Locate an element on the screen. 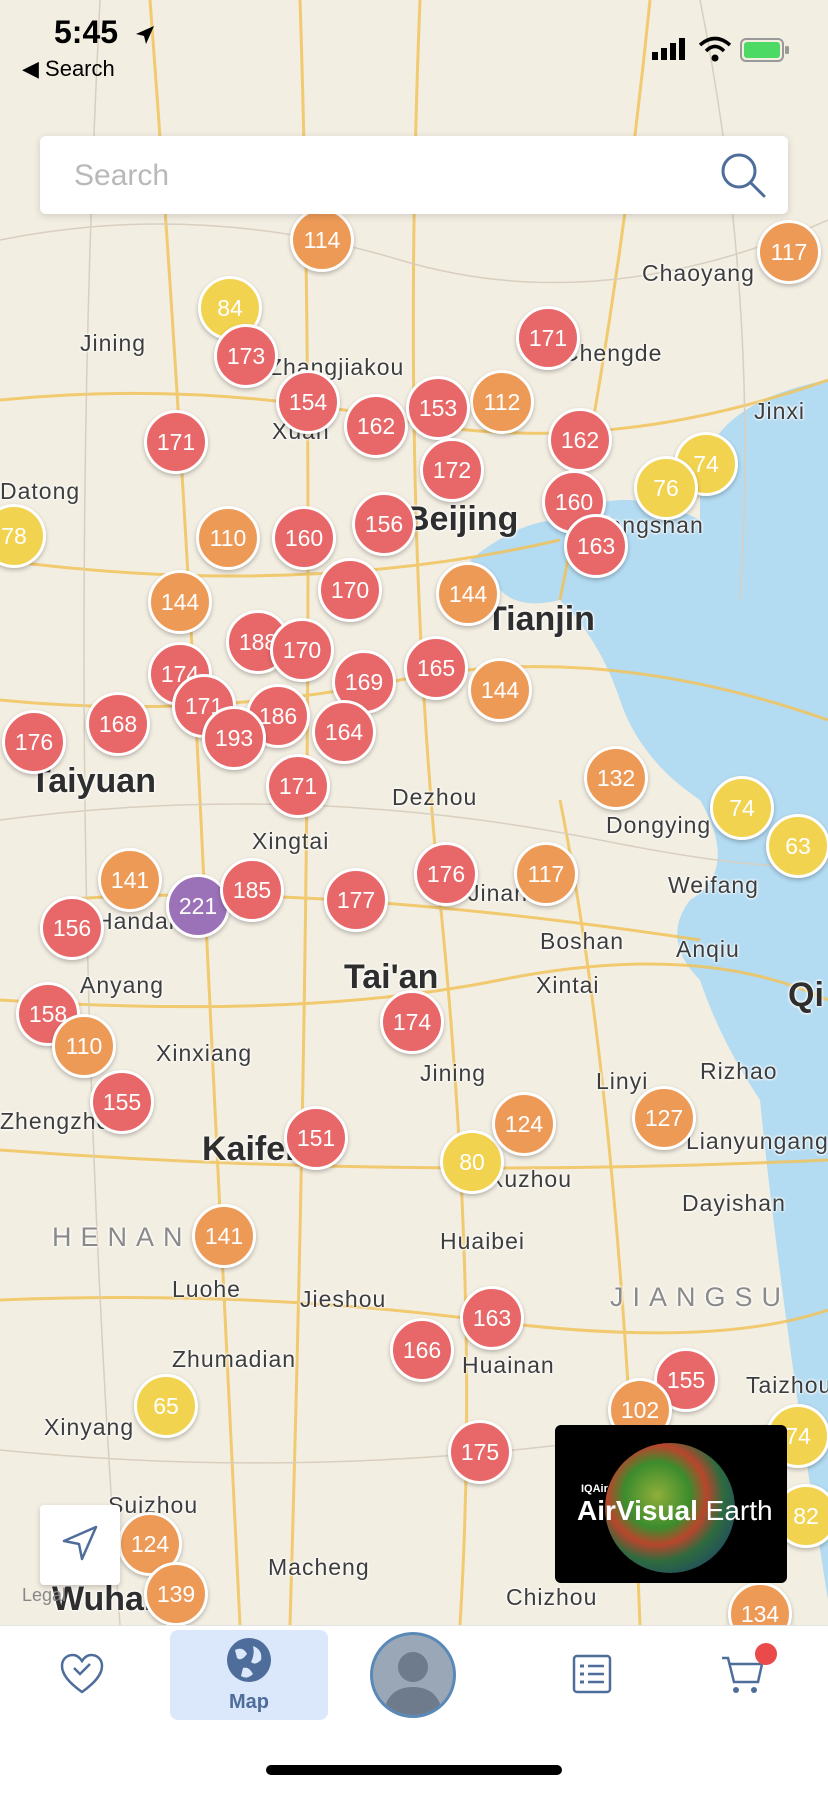 The image size is (828, 1793). aqi-marker: 154 is located at coordinates (308, 402).